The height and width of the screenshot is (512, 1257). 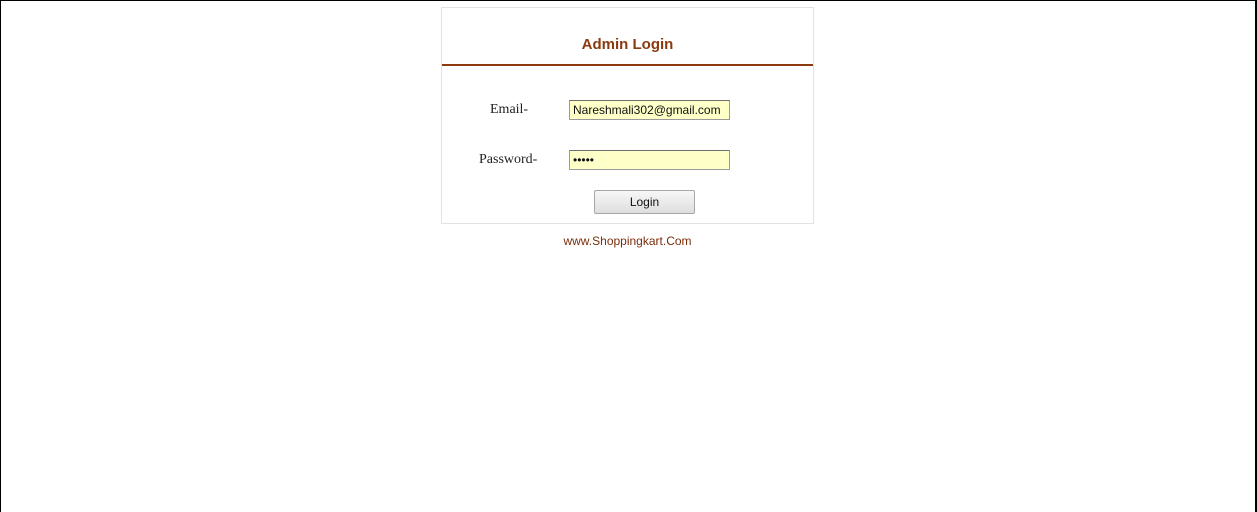 What do you see at coordinates (508, 159) in the screenshot?
I see `password-label: Password-` at bounding box center [508, 159].